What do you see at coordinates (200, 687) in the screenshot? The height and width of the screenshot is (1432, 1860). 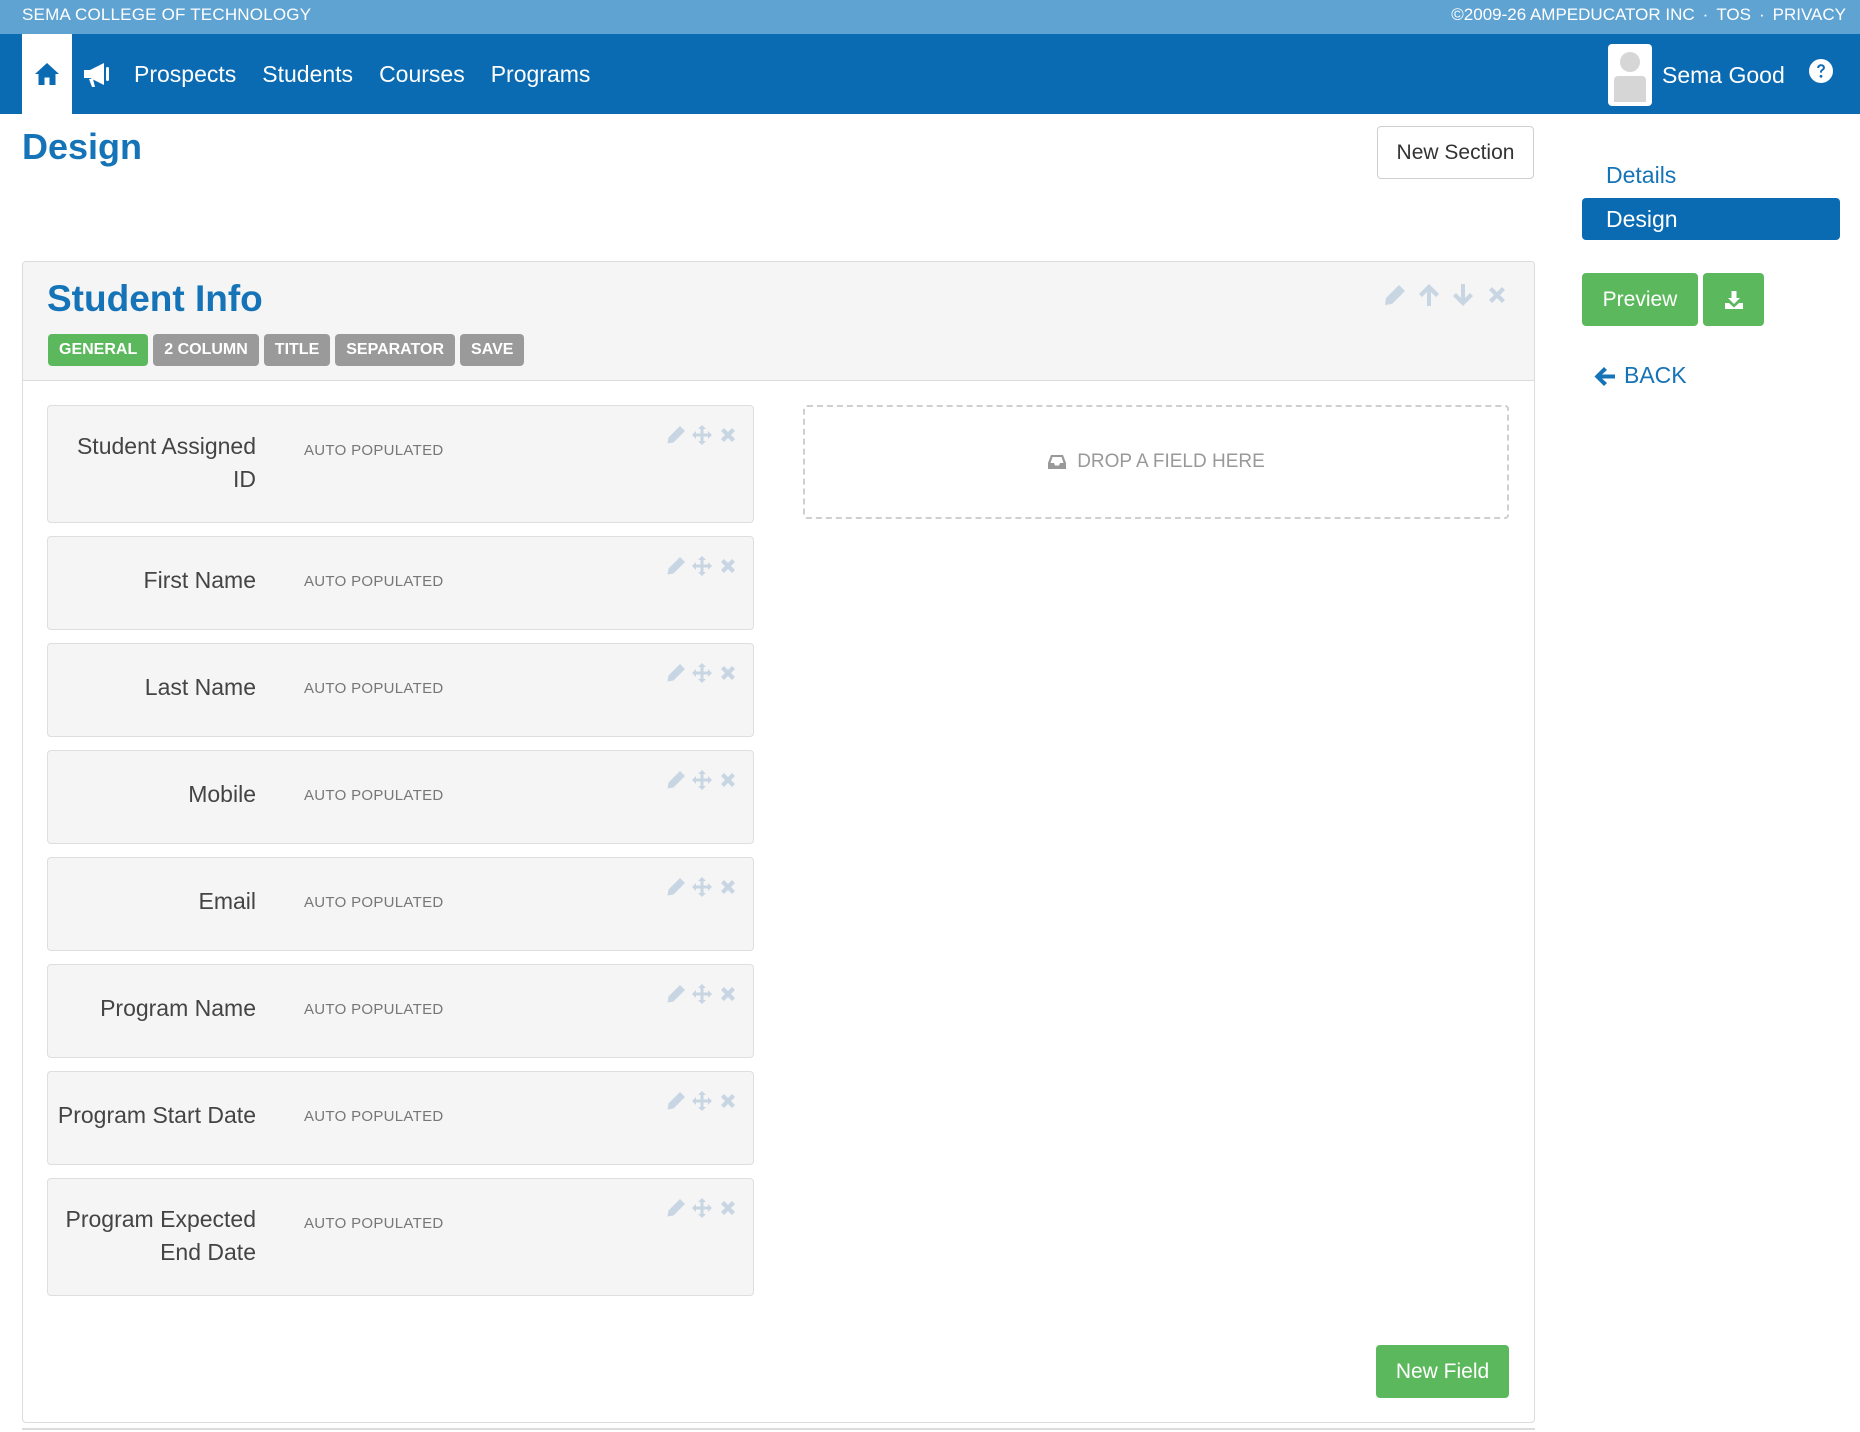 I see `field-label: Last Name` at bounding box center [200, 687].